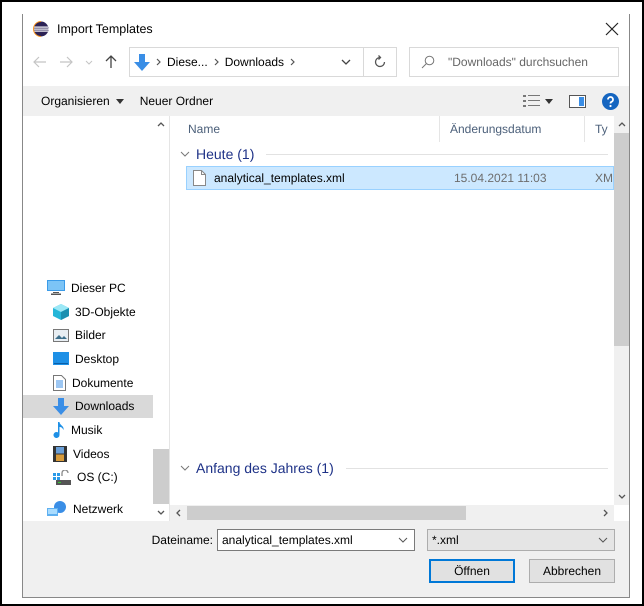 The width and height of the screenshot is (644, 606). Describe the element at coordinates (177, 101) in the screenshot. I see `new-folder-button: Neuer Ordner` at that location.